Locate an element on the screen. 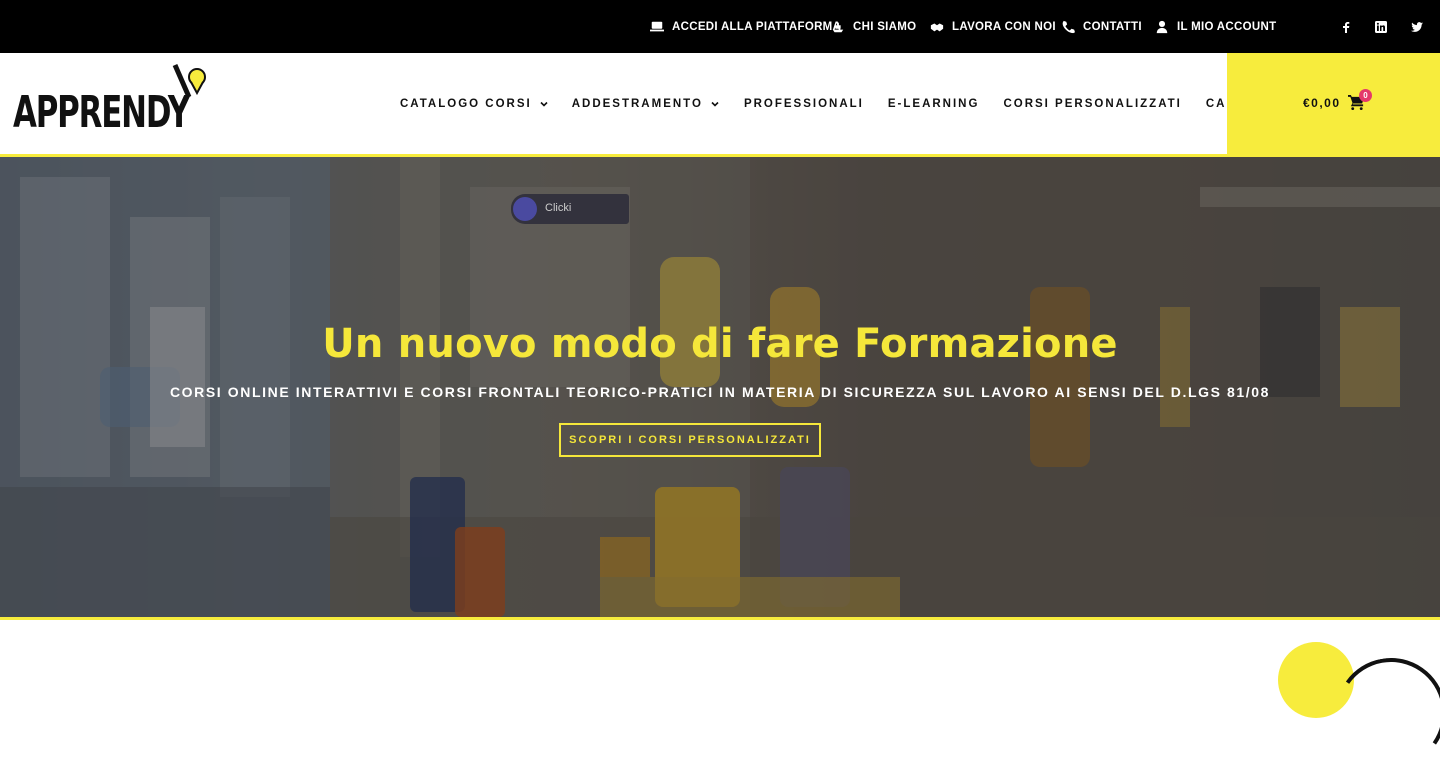 This screenshot has height=777, width=1440. video-tooltip: Clicki is located at coordinates (570, 209).